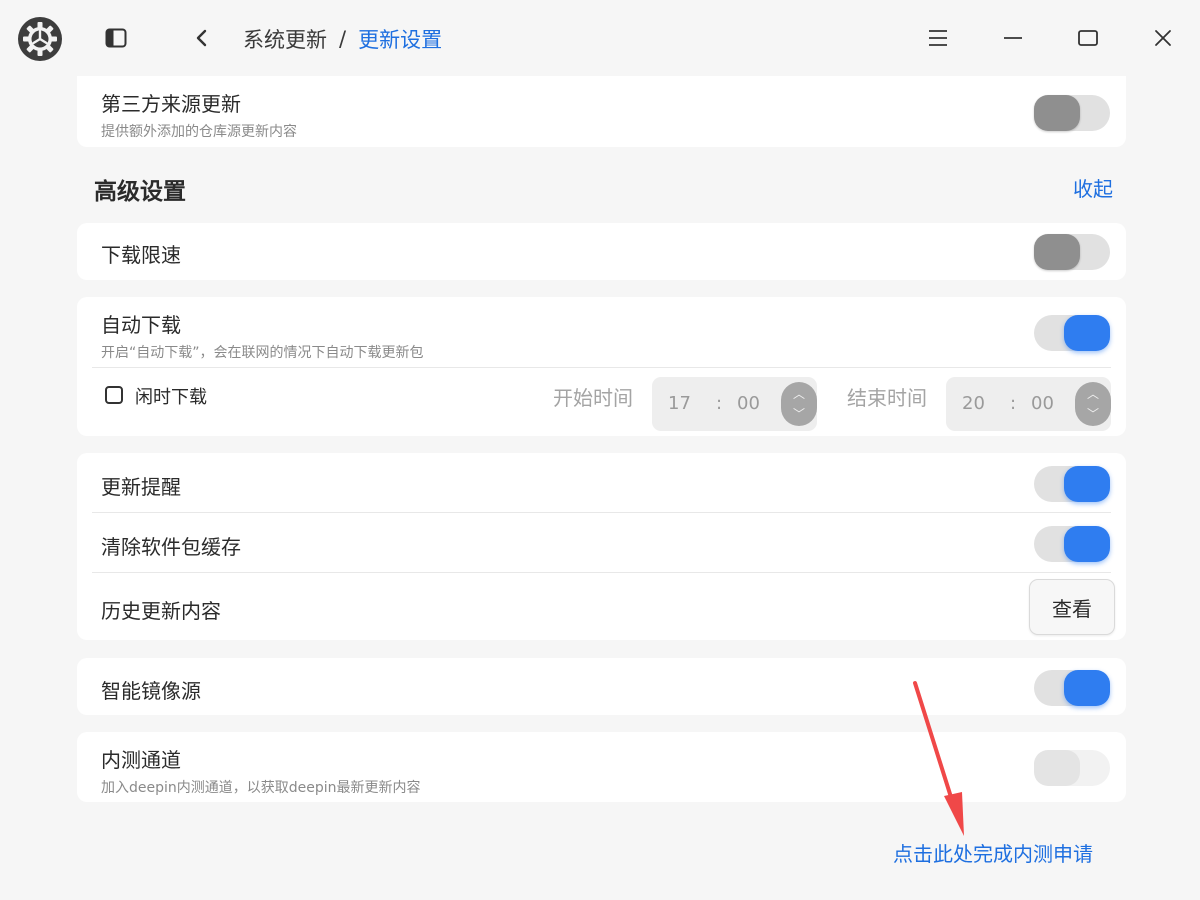 The width and height of the screenshot is (1200, 900). Describe the element at coordinates (601, 251) in the screenshot. I see `download-limit-card: 下载限速` at that location.